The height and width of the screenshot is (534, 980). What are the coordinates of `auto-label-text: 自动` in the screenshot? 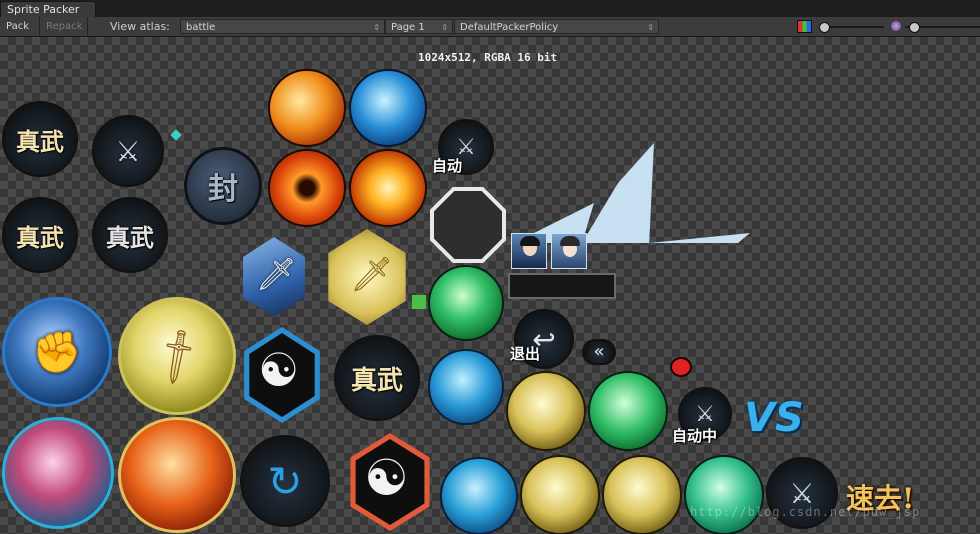 It's located at (447, 166).